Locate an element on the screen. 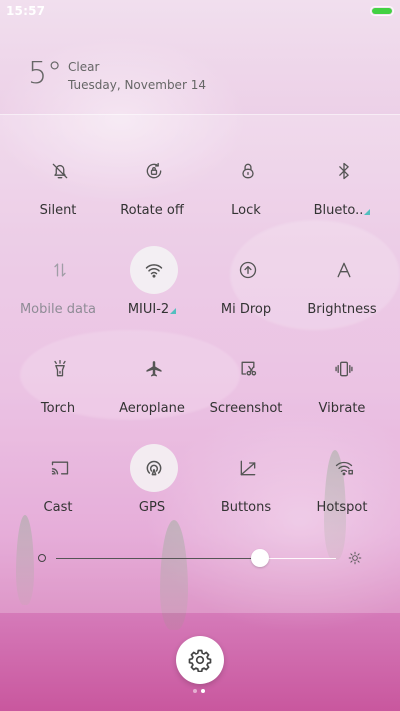 The image size is (400, 711). tile-cast: Cast is located at coordinates (58, 485).